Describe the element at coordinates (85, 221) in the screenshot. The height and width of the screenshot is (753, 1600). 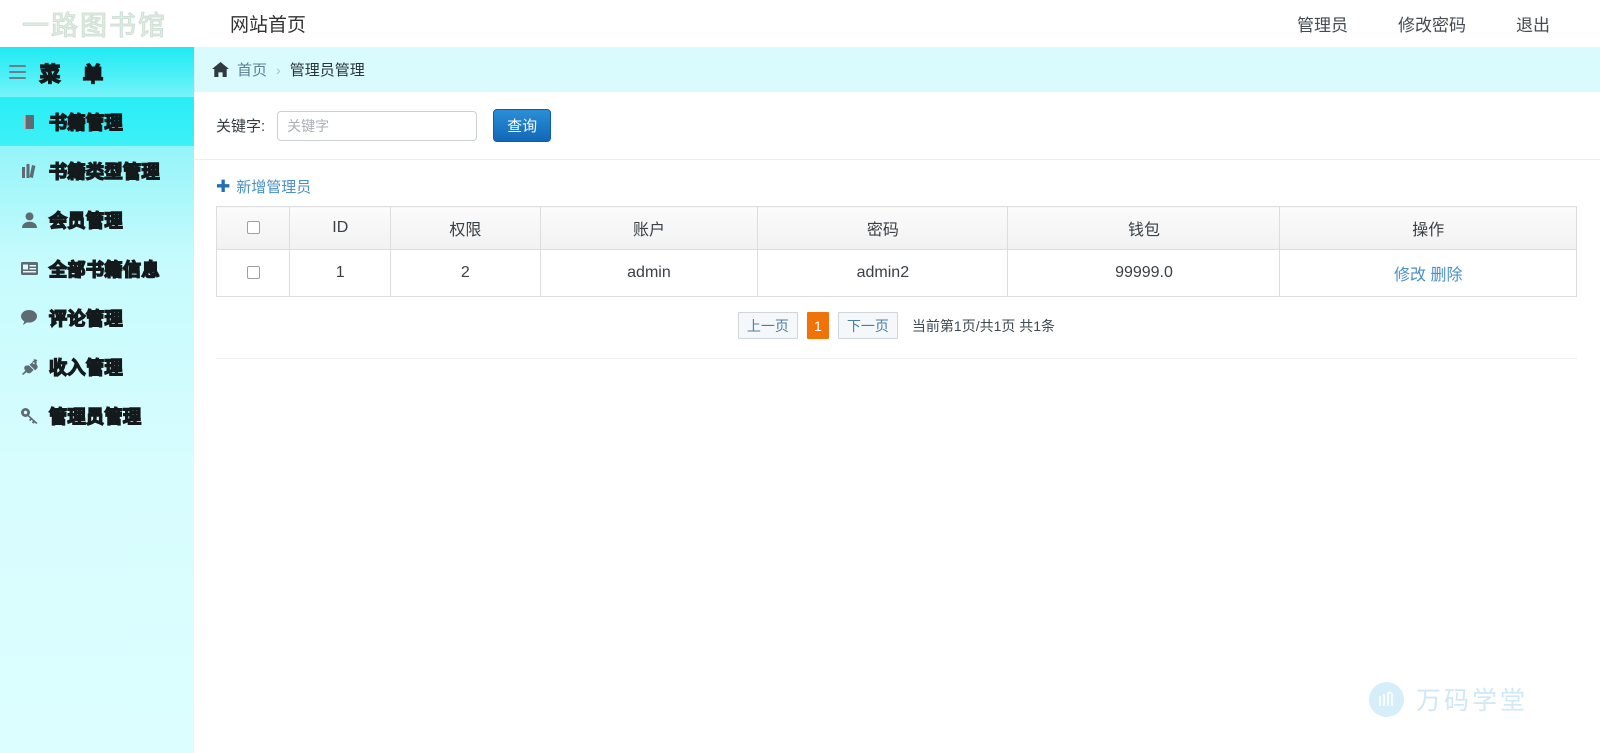
I see `sidebar-item-label: 会员管理` at that location.